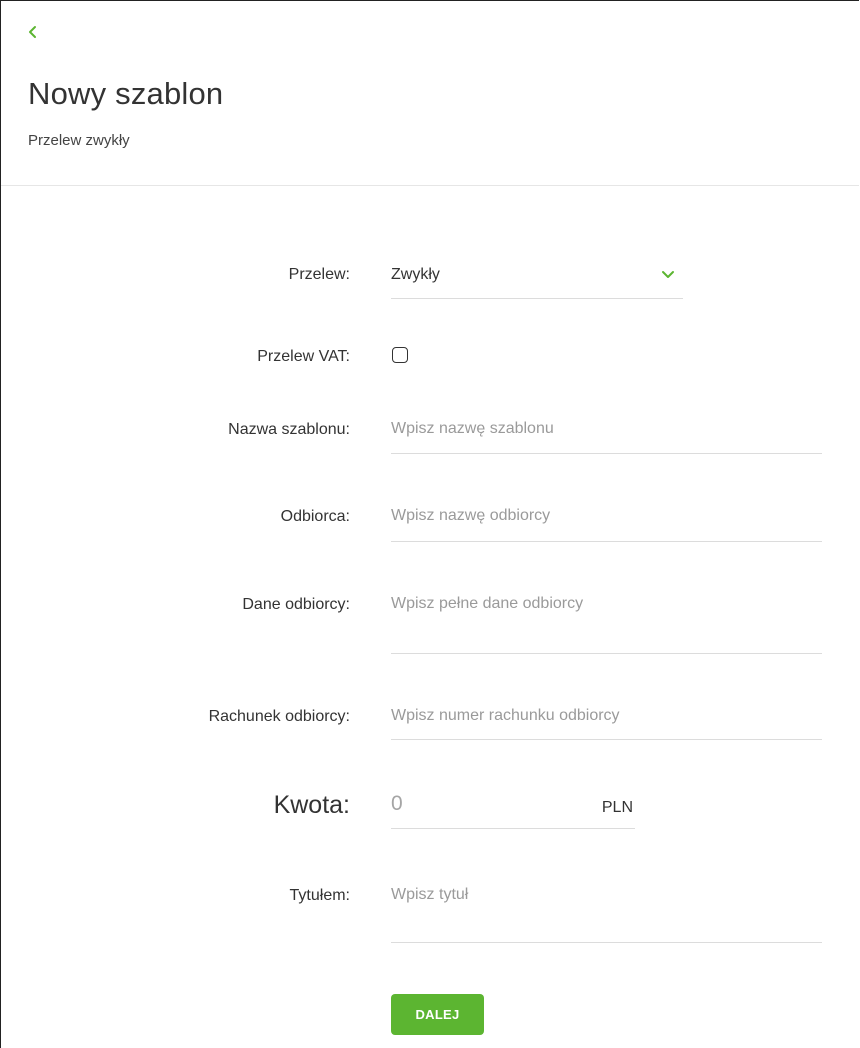 The width and height of the screenshot is (860, 1048). What do you see at coordinates (437, 1014) in the screenshot?
I see `next-button: DALEJ` at bounding box center [437, 1014].